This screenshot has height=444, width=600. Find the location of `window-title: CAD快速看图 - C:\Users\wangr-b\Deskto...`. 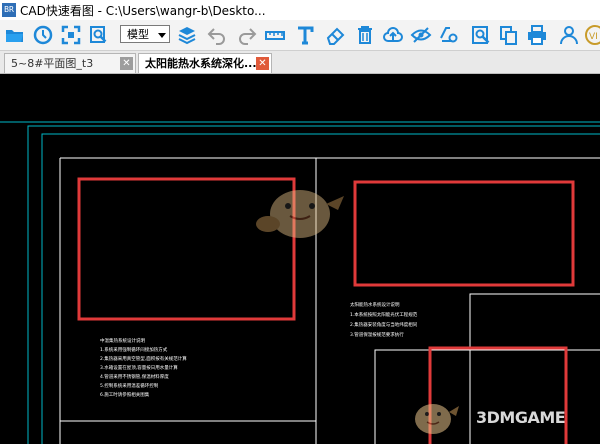

window-title: CAD快速看图 - C:\Users\wangr-b\Deskto... is located at coordinates (143, 11).